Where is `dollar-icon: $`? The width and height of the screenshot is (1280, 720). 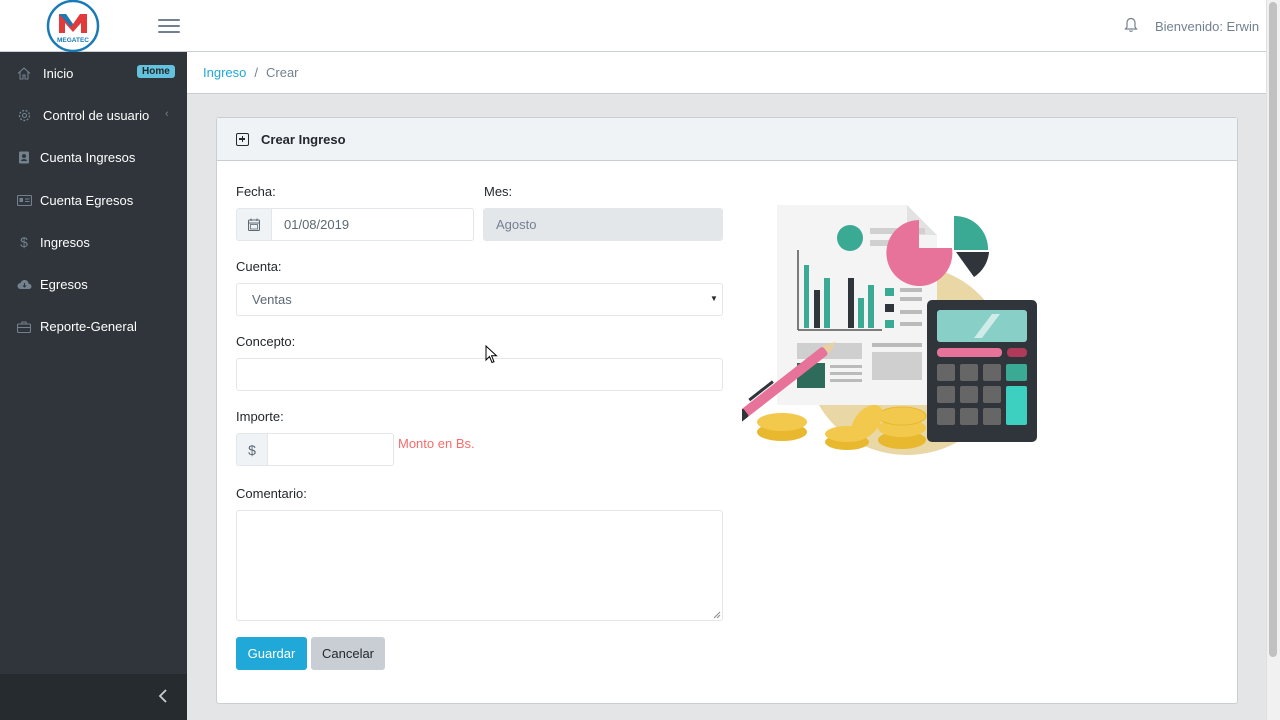
dollar-icon: $ is located at coordinates (24, 242).